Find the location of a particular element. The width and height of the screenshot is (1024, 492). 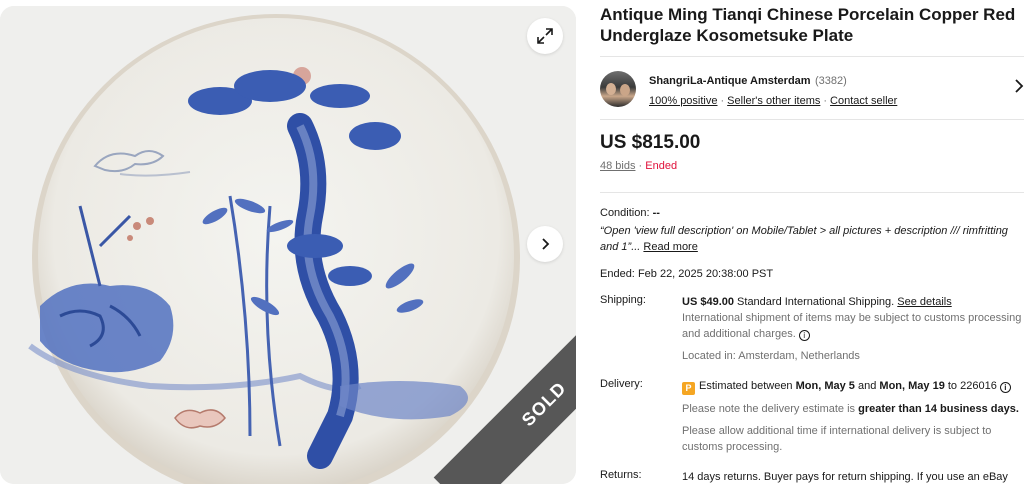

shipping-cost: US $49.00 is located at coordinates (708, 302).